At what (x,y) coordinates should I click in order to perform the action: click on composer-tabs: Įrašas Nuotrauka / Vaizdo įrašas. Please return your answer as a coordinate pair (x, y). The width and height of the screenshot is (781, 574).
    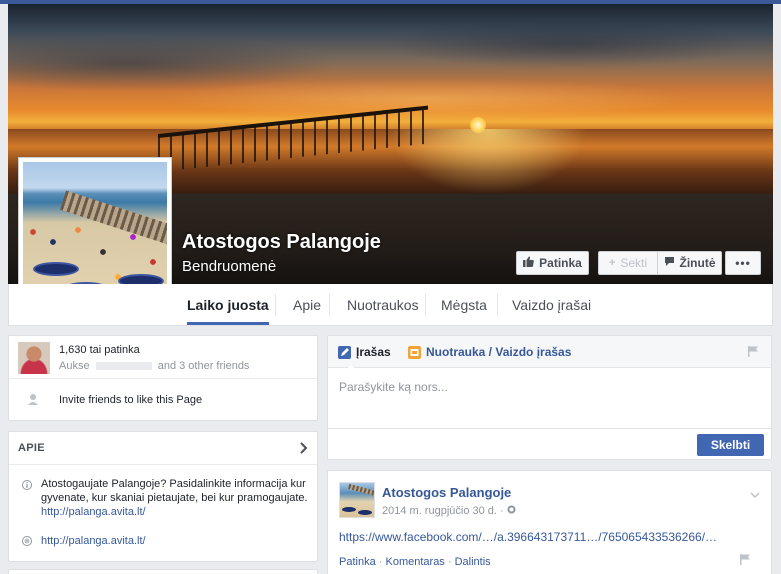
    Looking at the image, I should click on (549, 352).